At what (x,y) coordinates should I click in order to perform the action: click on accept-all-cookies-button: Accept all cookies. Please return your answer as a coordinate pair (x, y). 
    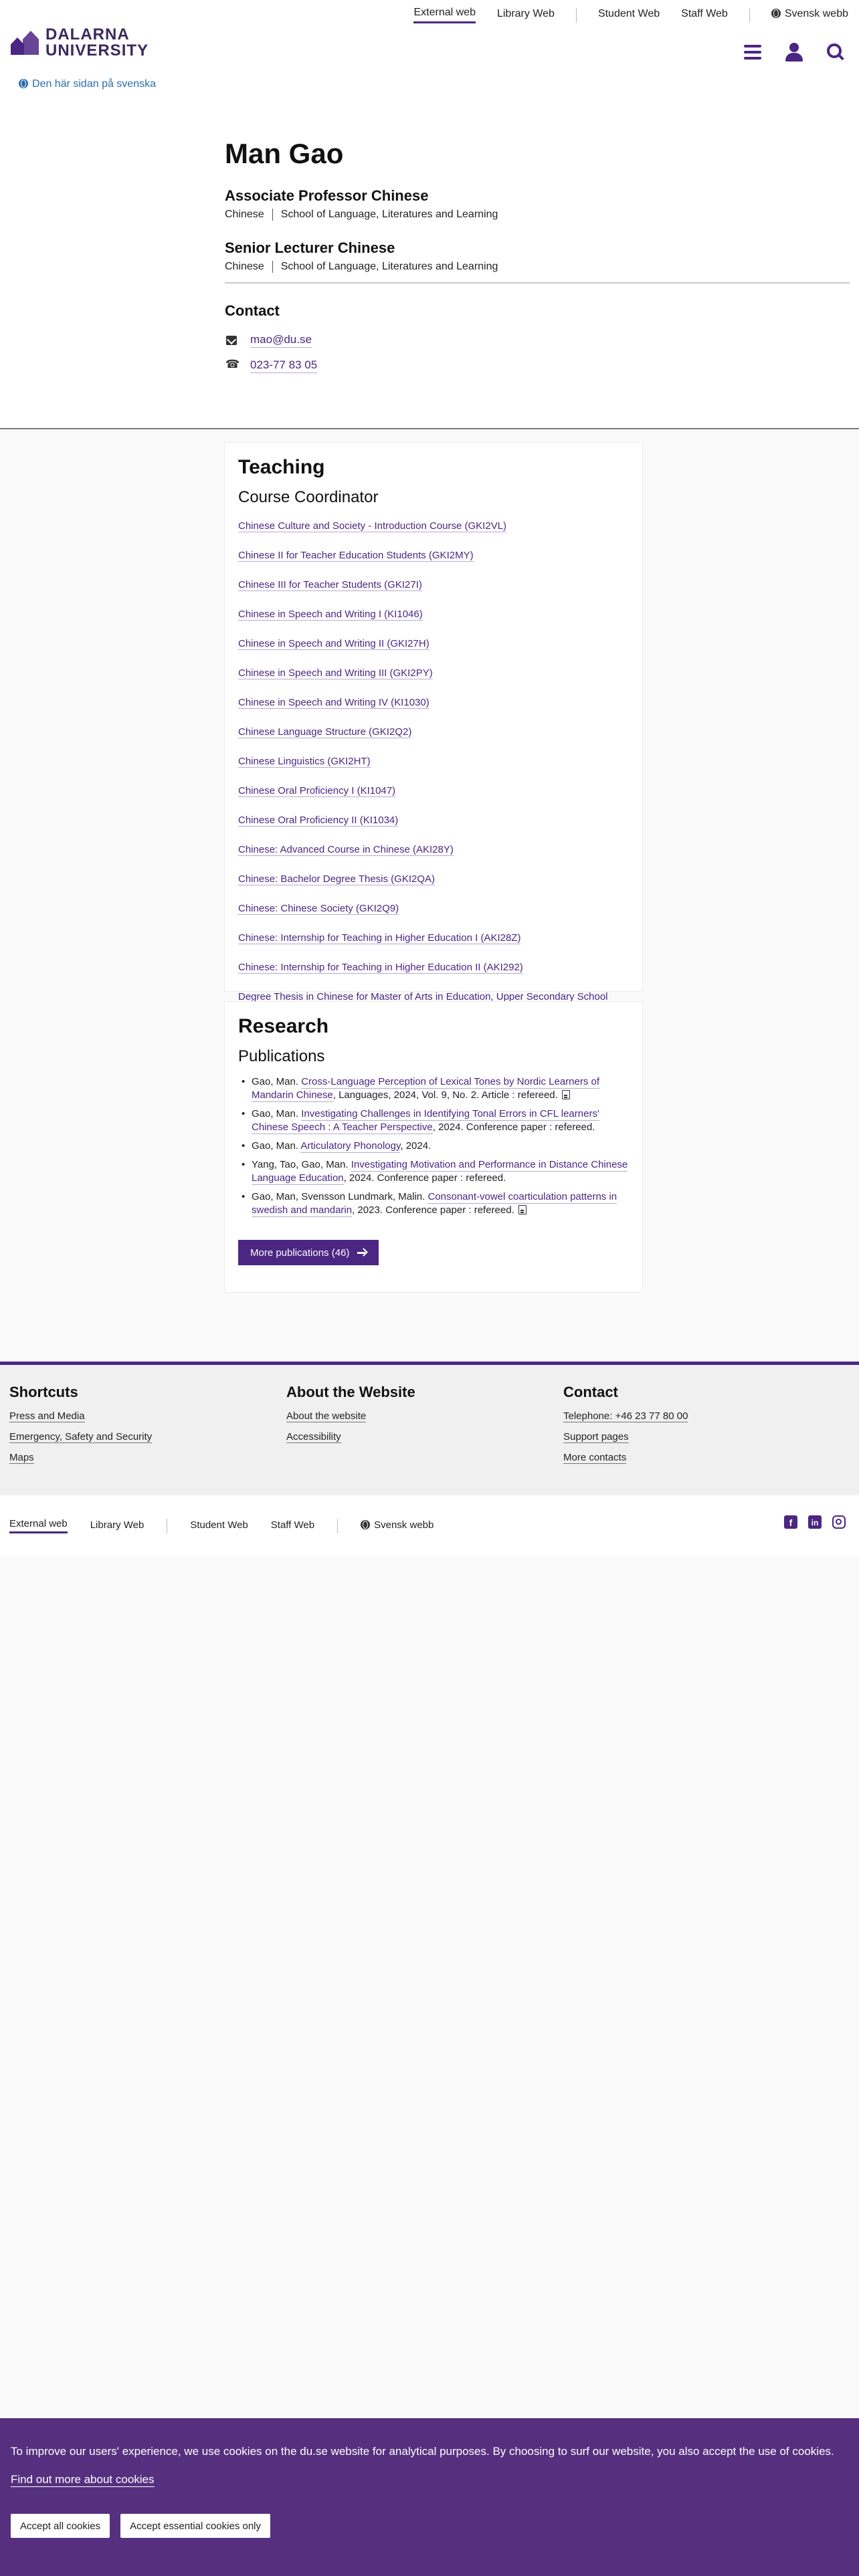
    Looking at the image, I should click on (61, 2526).